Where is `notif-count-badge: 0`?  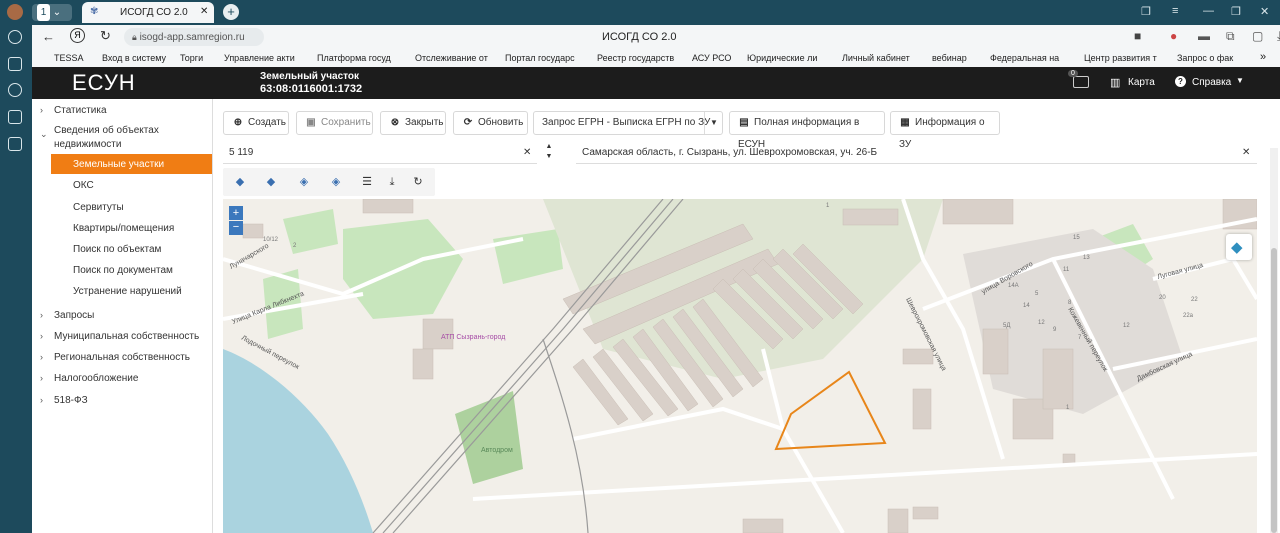
notif-count-badge: 0 is located at coordinates (1073, 73).